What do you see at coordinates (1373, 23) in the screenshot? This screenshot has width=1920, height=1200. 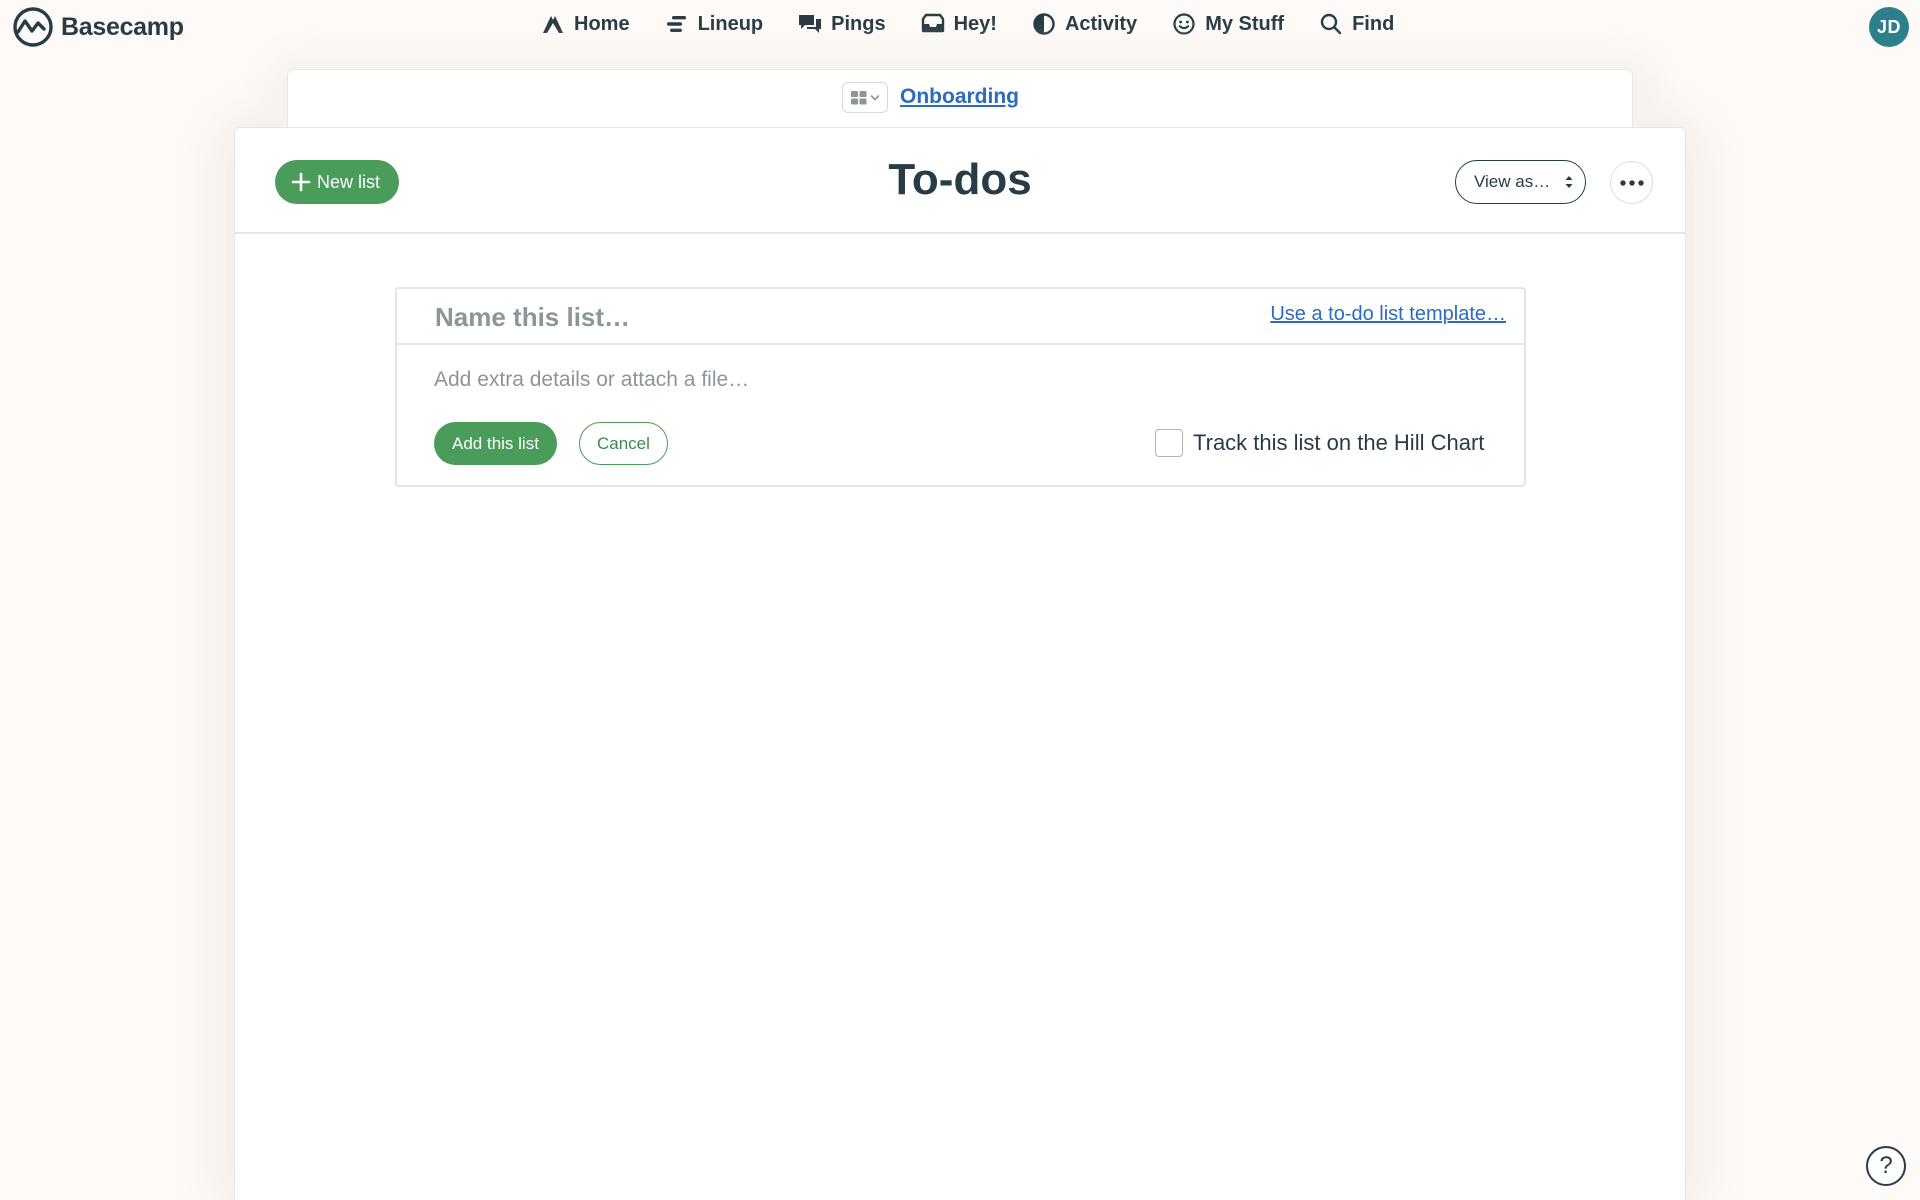 I see `nav-find-label: Find` at bounding box center [1373, 23].